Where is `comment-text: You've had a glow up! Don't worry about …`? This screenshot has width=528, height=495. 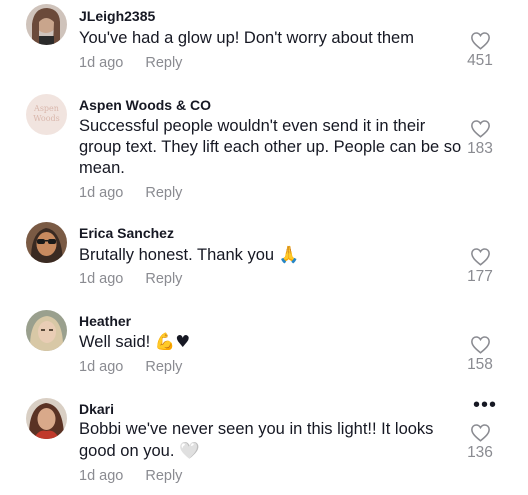
comment-text: You've had a glow up! Don't worry about … is located at coordinates (246, 38).